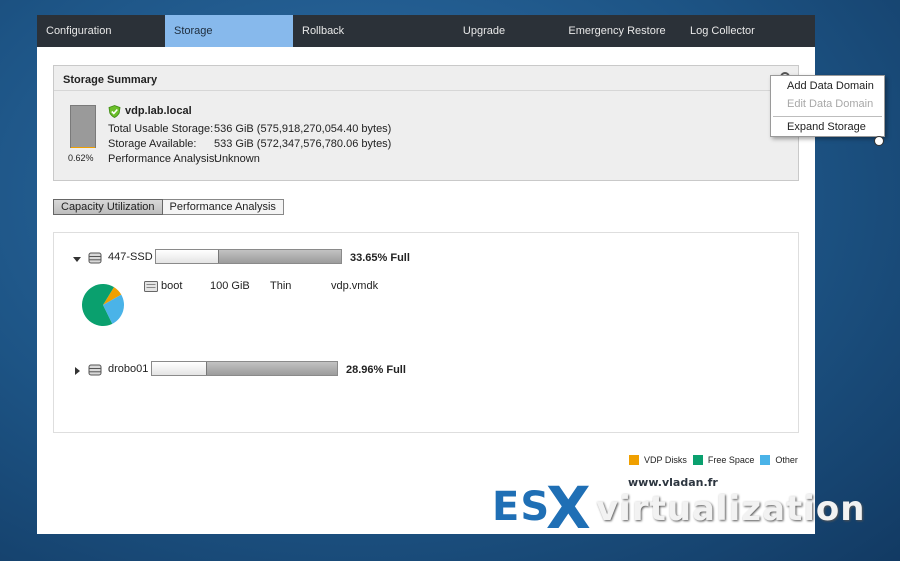  What do you see at coordinates (281, 286) in the screenshot?
I see `disk-provisioning: Thin` at bounding box center [281, 286].